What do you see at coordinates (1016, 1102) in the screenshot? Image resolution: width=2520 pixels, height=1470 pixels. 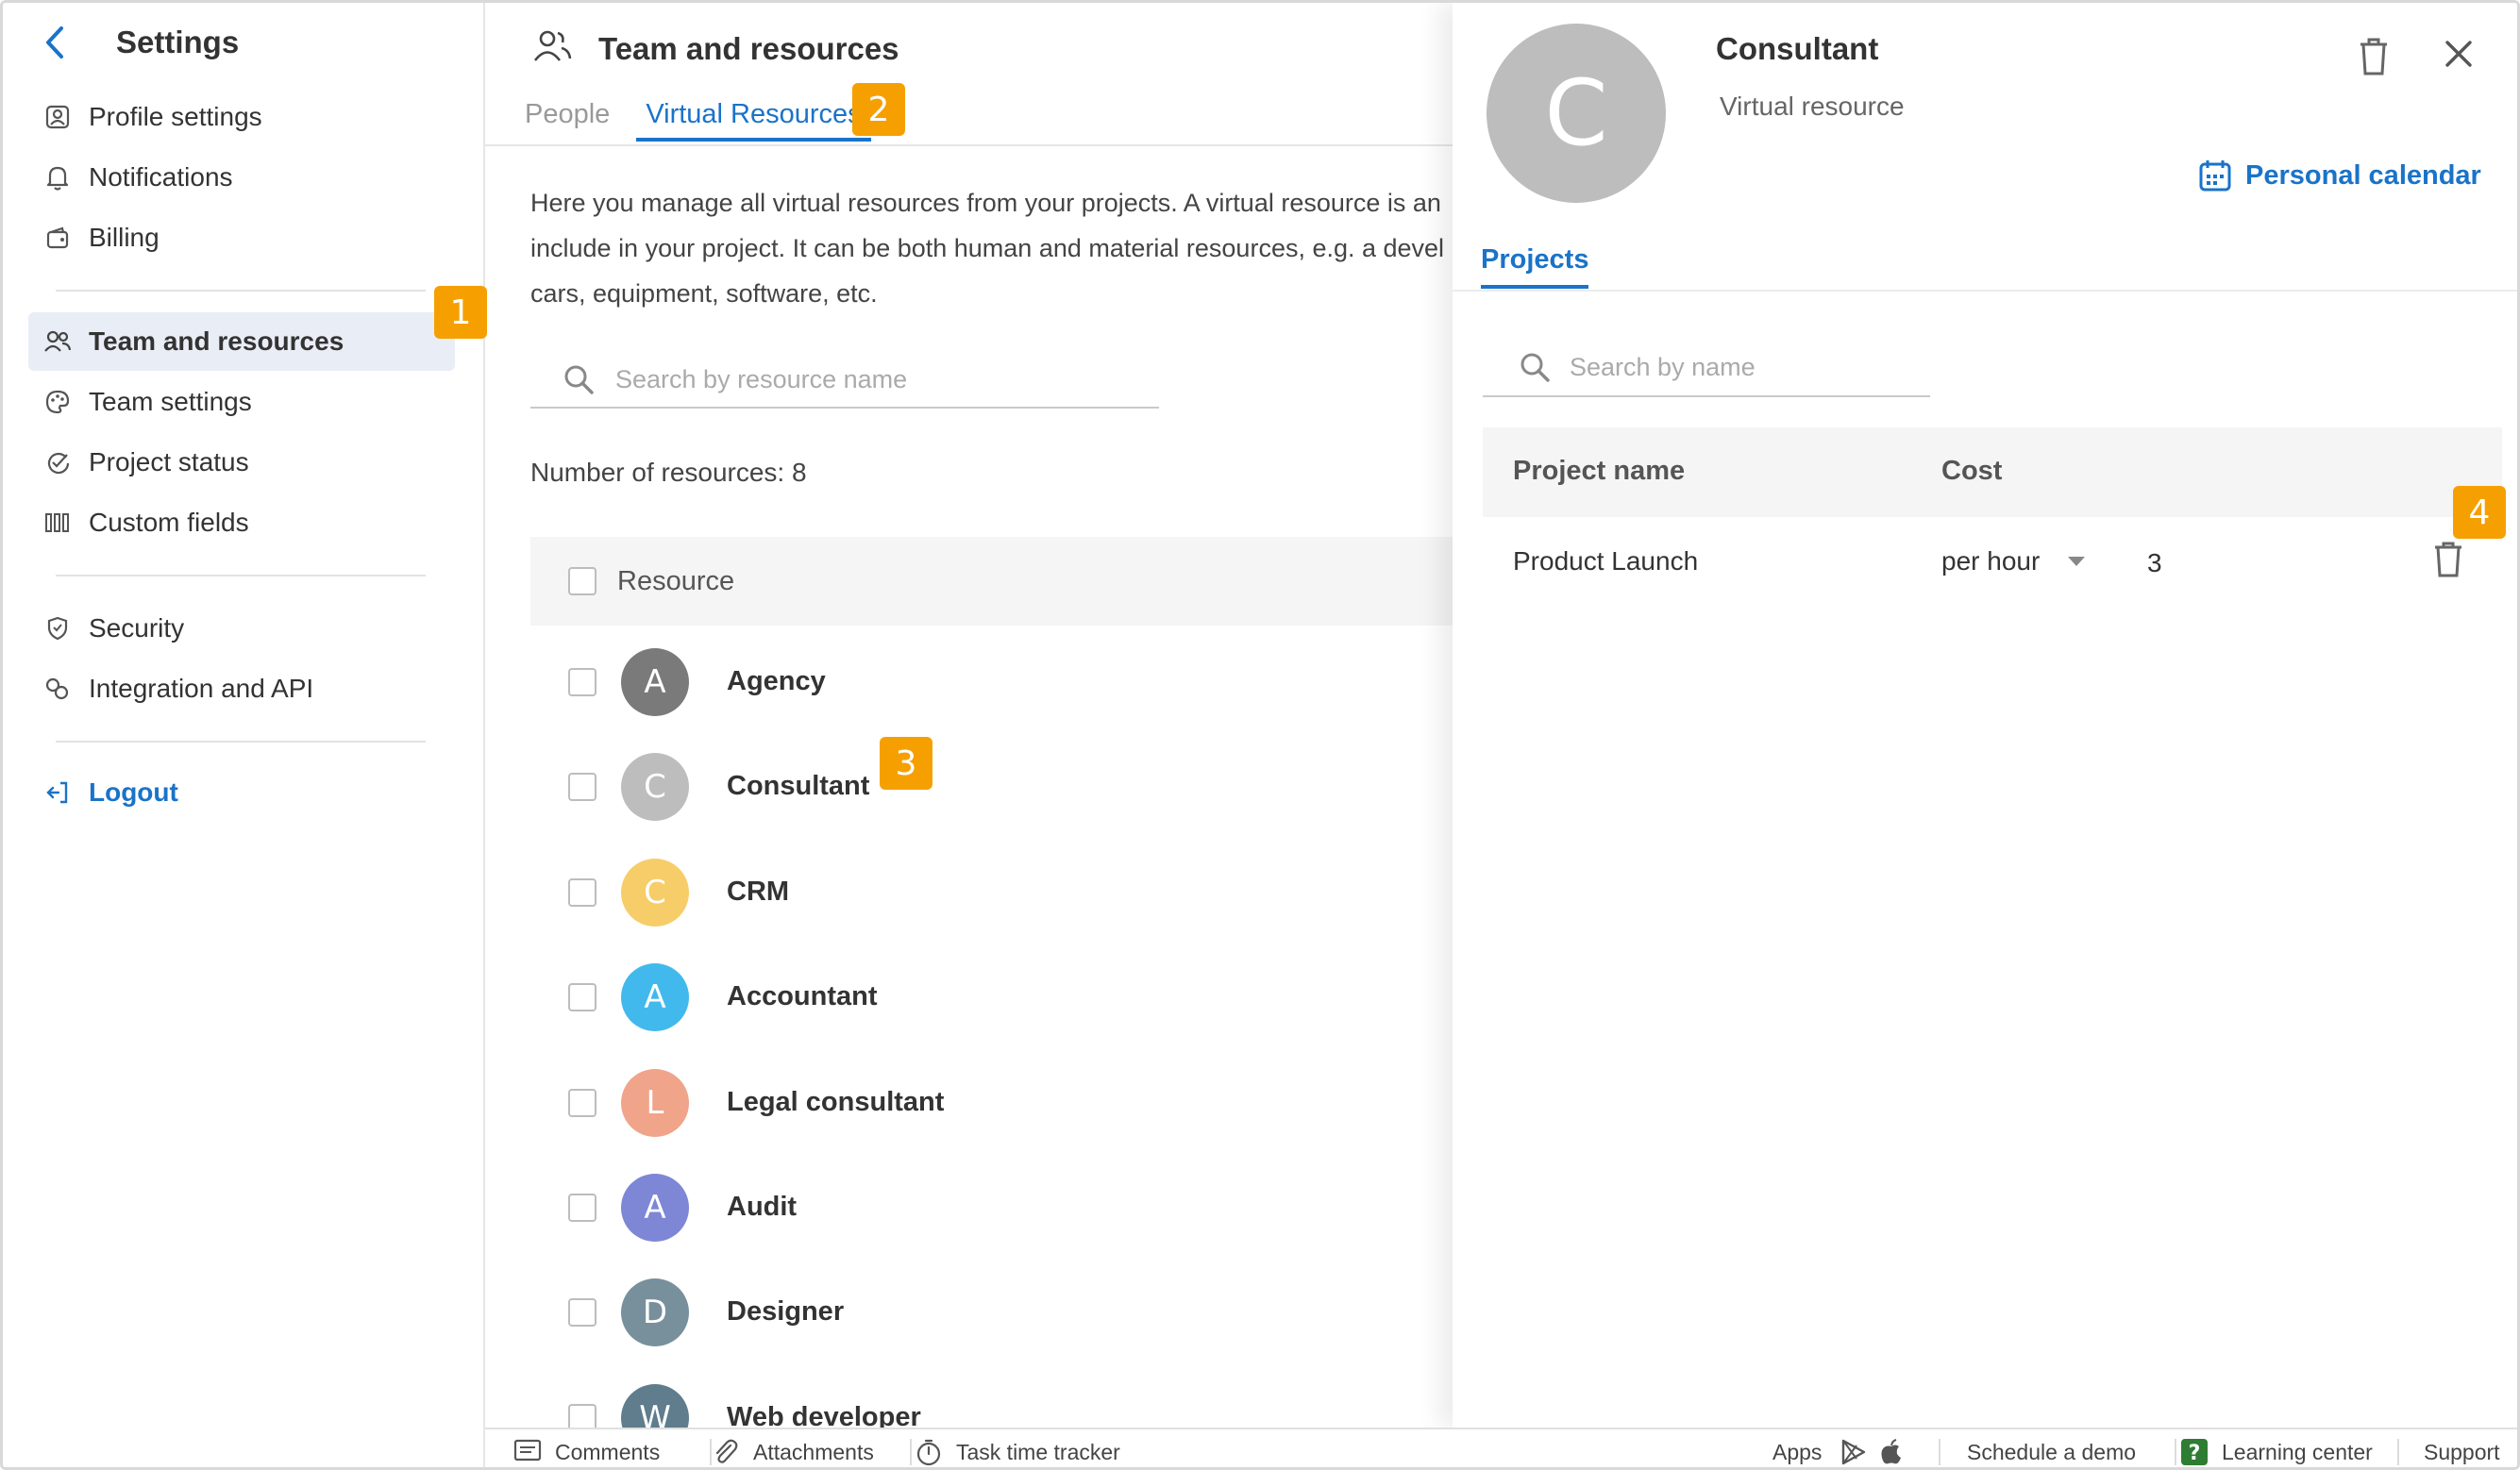 I see `table-row: L Legal consultant` at bounding box center [1016, 1102].